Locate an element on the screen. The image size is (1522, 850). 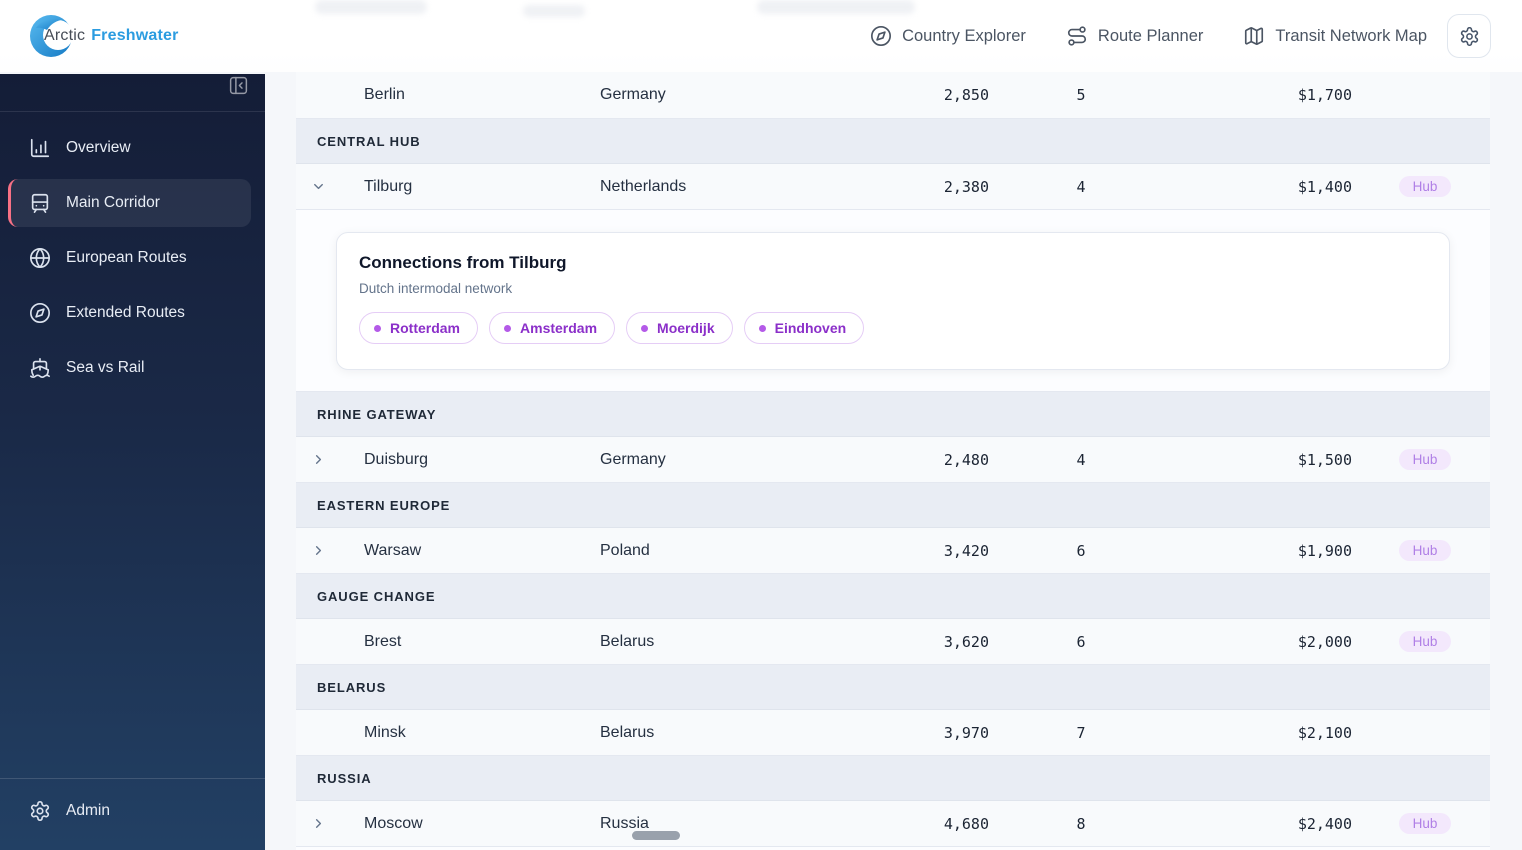
section-header: GAUGE CHANGE is located at coordinates (893, 596).